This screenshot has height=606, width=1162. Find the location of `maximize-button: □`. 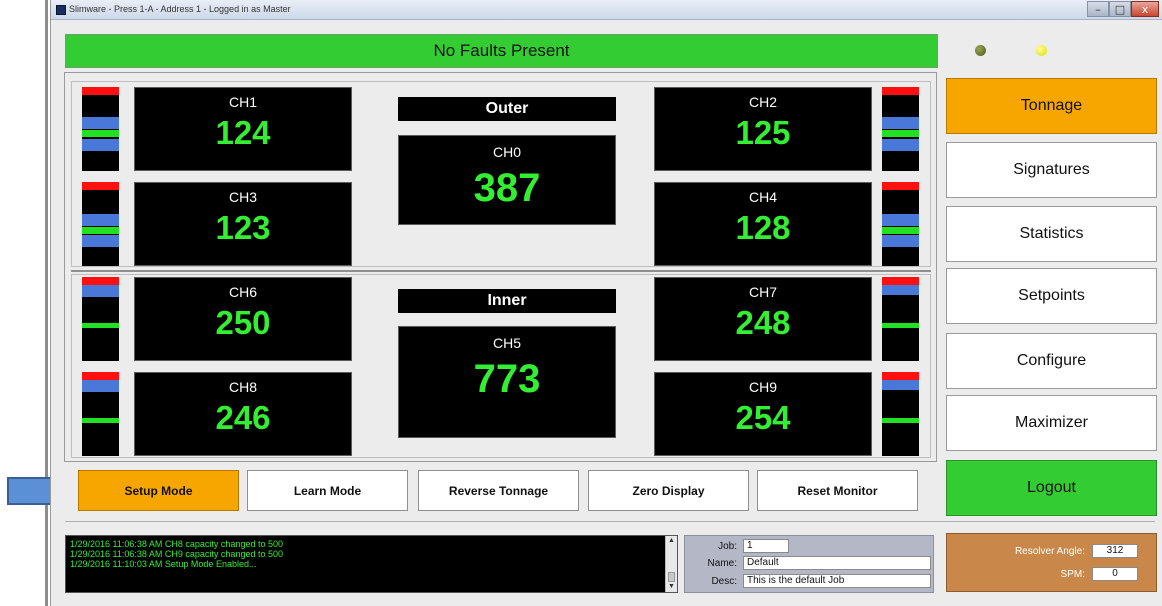

maximize-button: □ is located at coordinates (1120, 9).